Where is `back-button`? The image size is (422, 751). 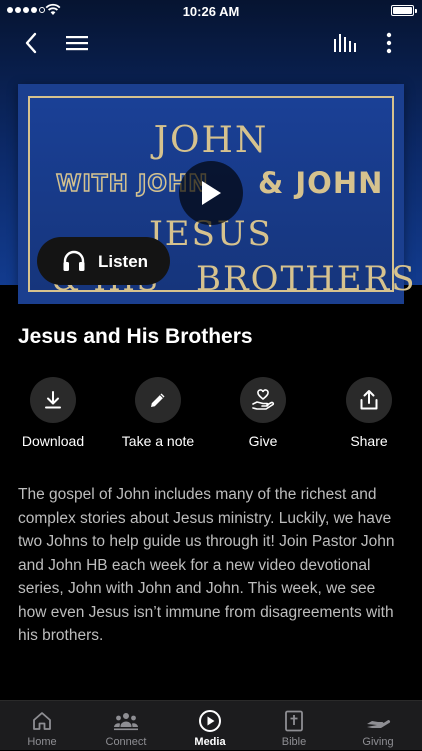
back-button is located at coordinates (31, 43).